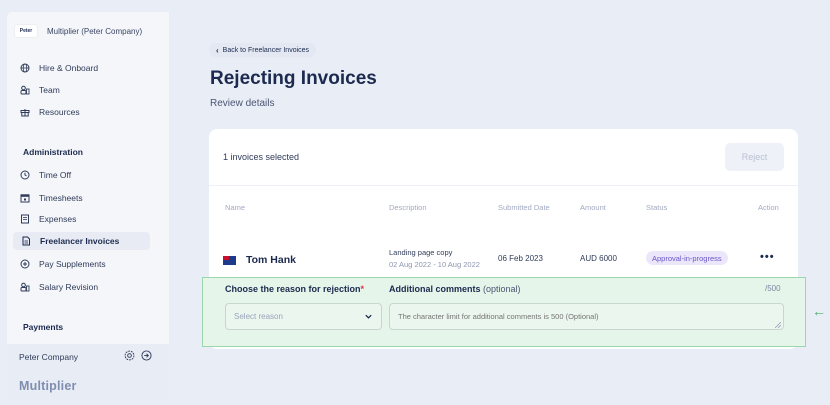 This screenshot has width=830, height=405. I want to click on sidebar-item-team: Team, so click(40, 90).